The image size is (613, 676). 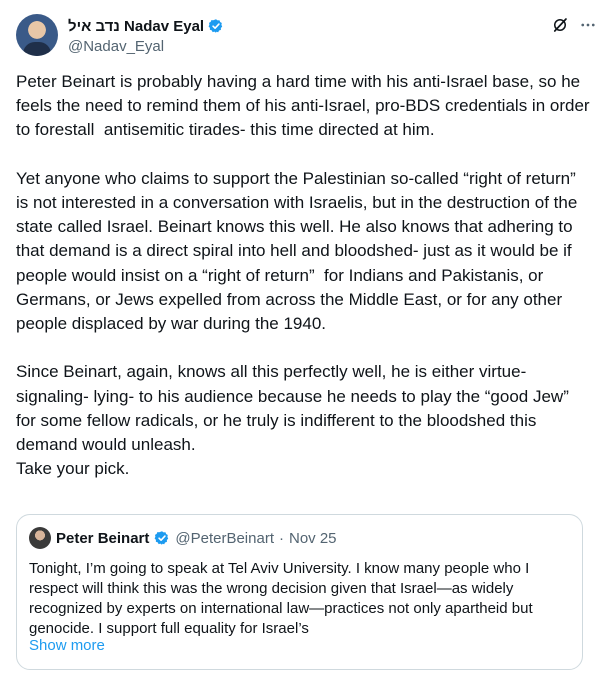 What do you see at coordinates (37, 35) in the screenshot?
I see `avatar` at bounding box center [37, 35].